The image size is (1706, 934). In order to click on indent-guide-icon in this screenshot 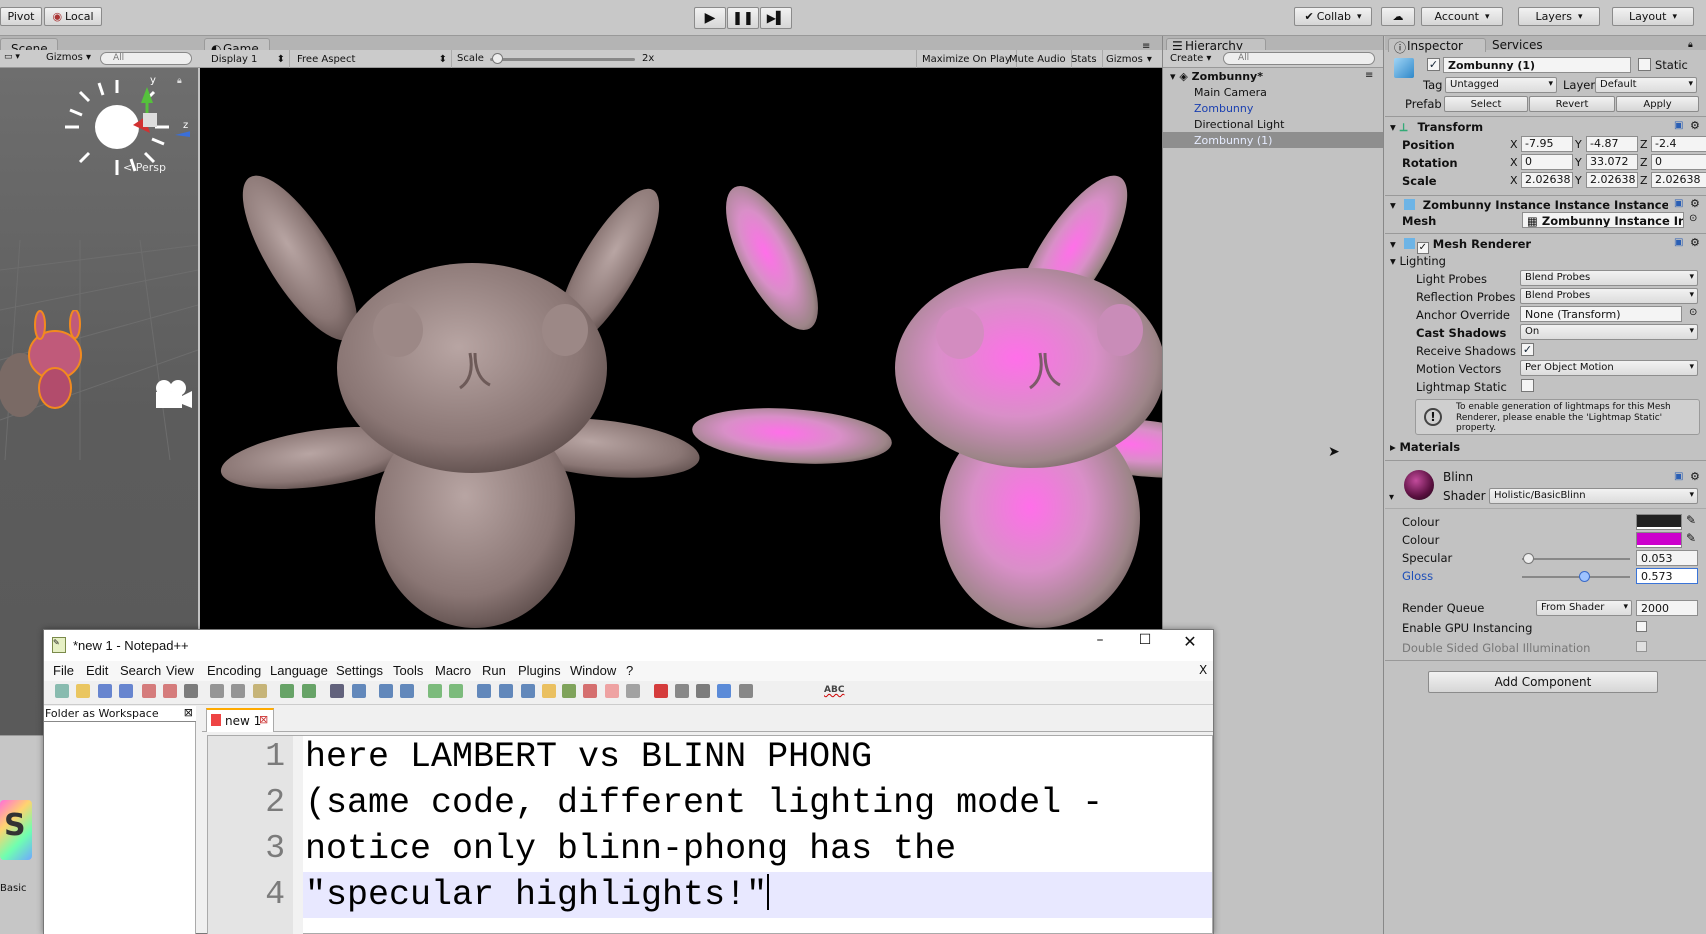, I will do `click(528, 691)`.